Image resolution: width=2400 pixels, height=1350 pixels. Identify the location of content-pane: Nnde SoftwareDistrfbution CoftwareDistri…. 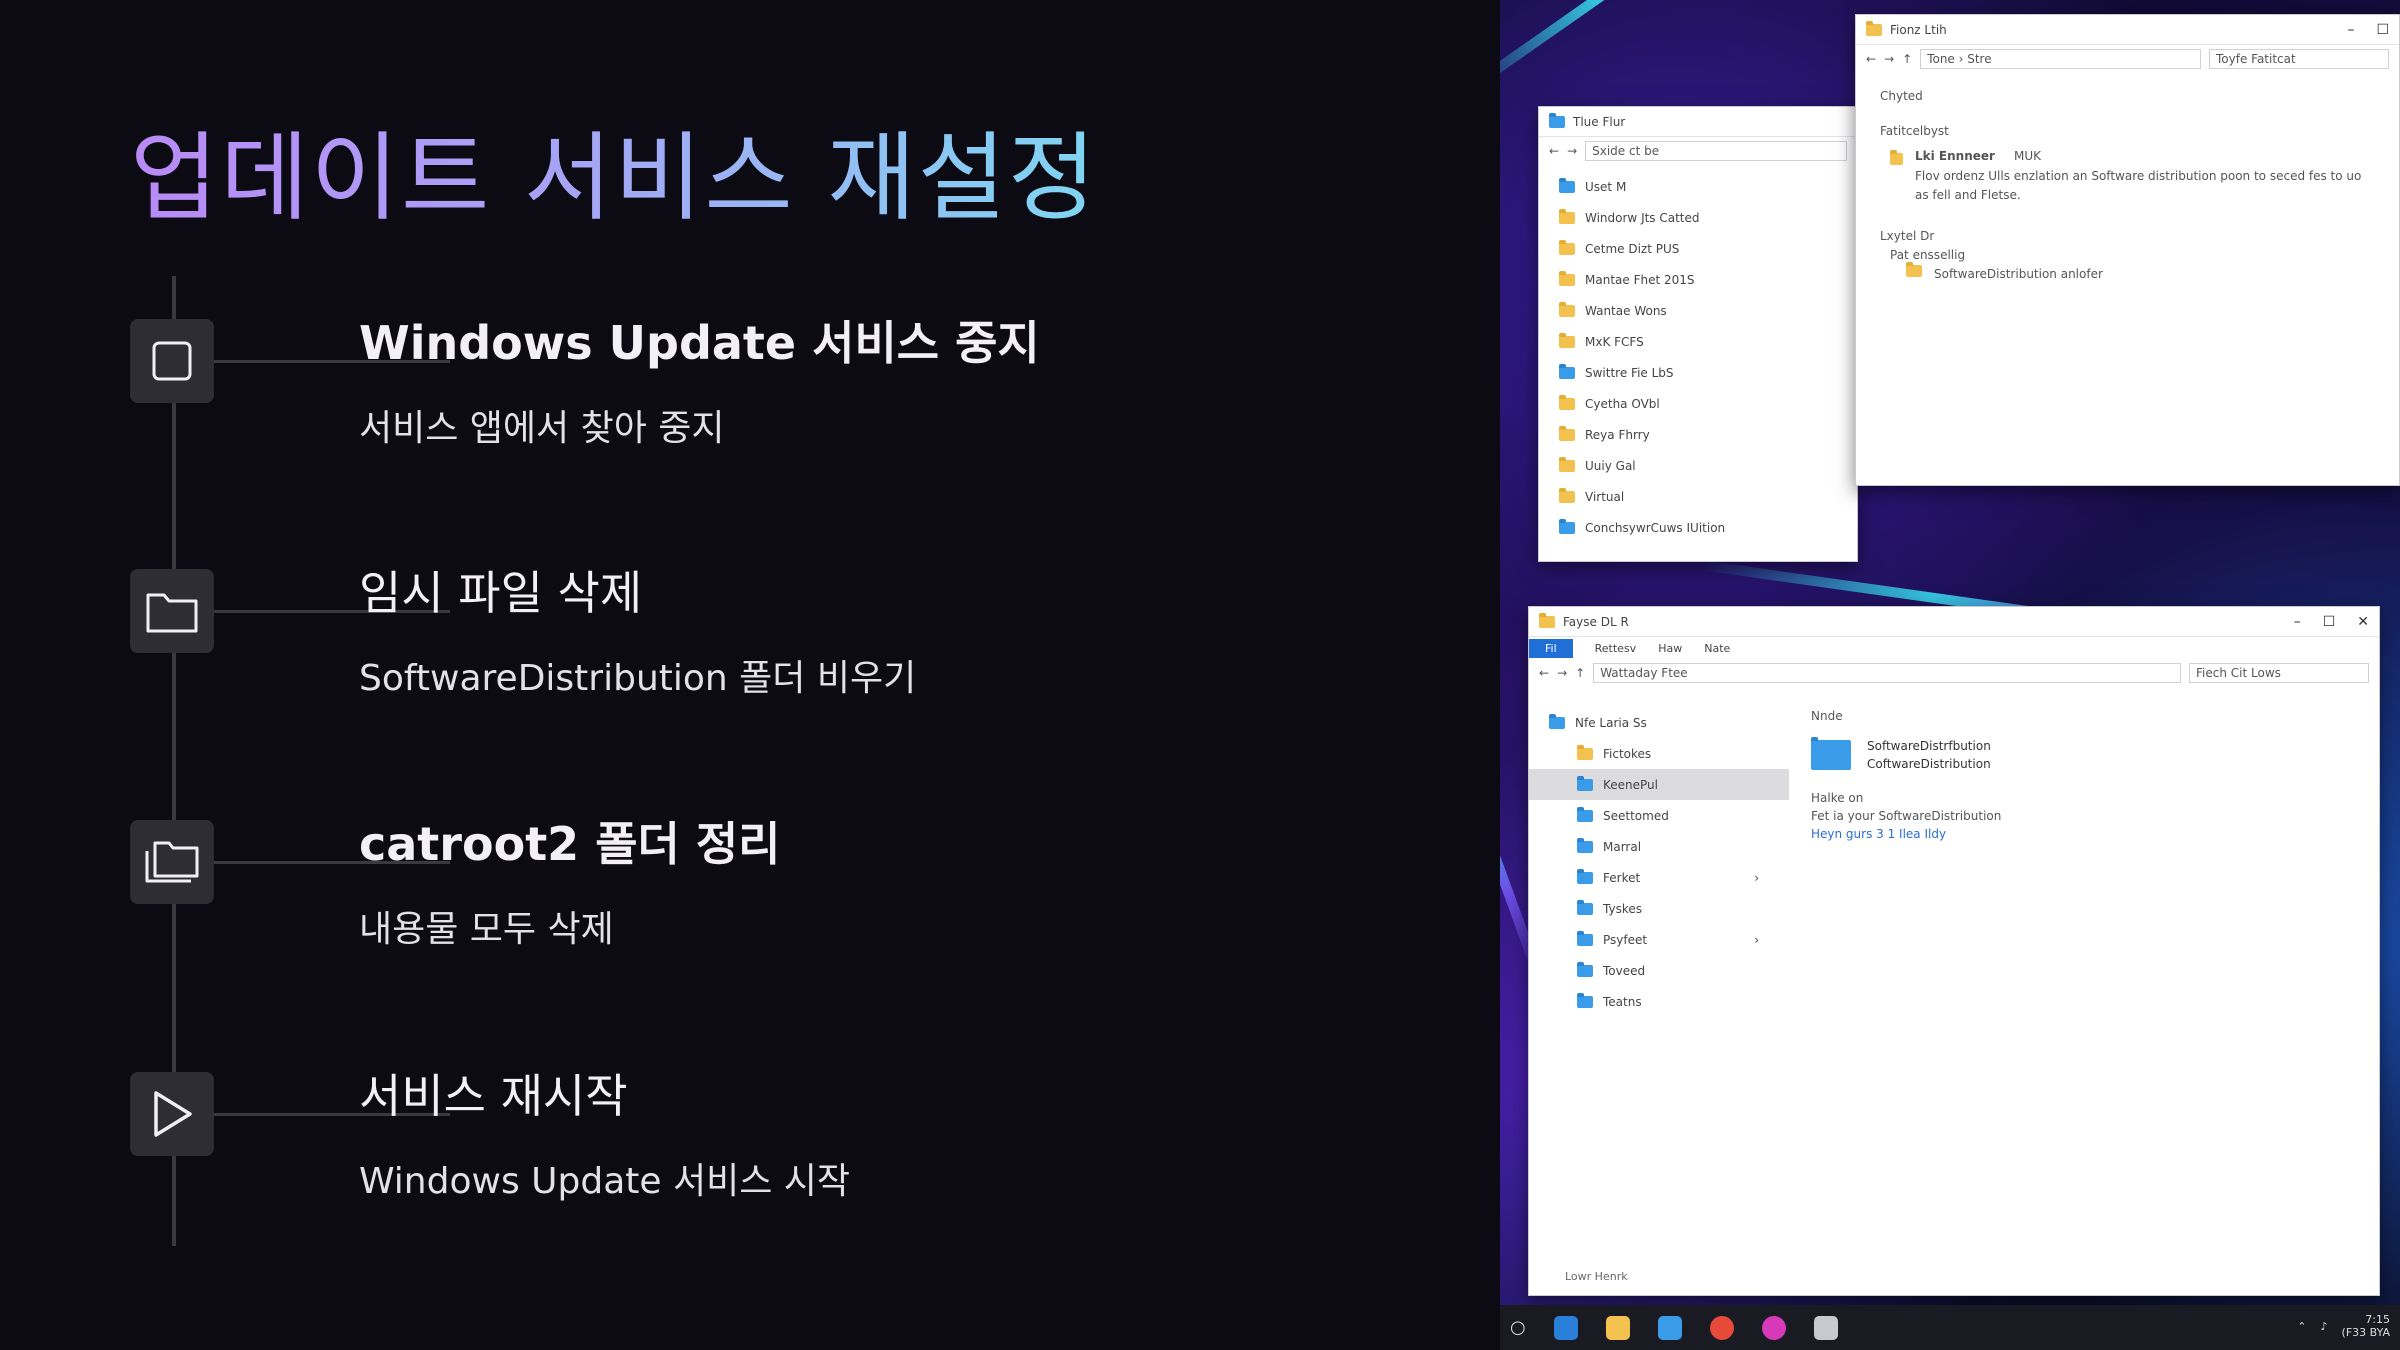
(2084, 852).